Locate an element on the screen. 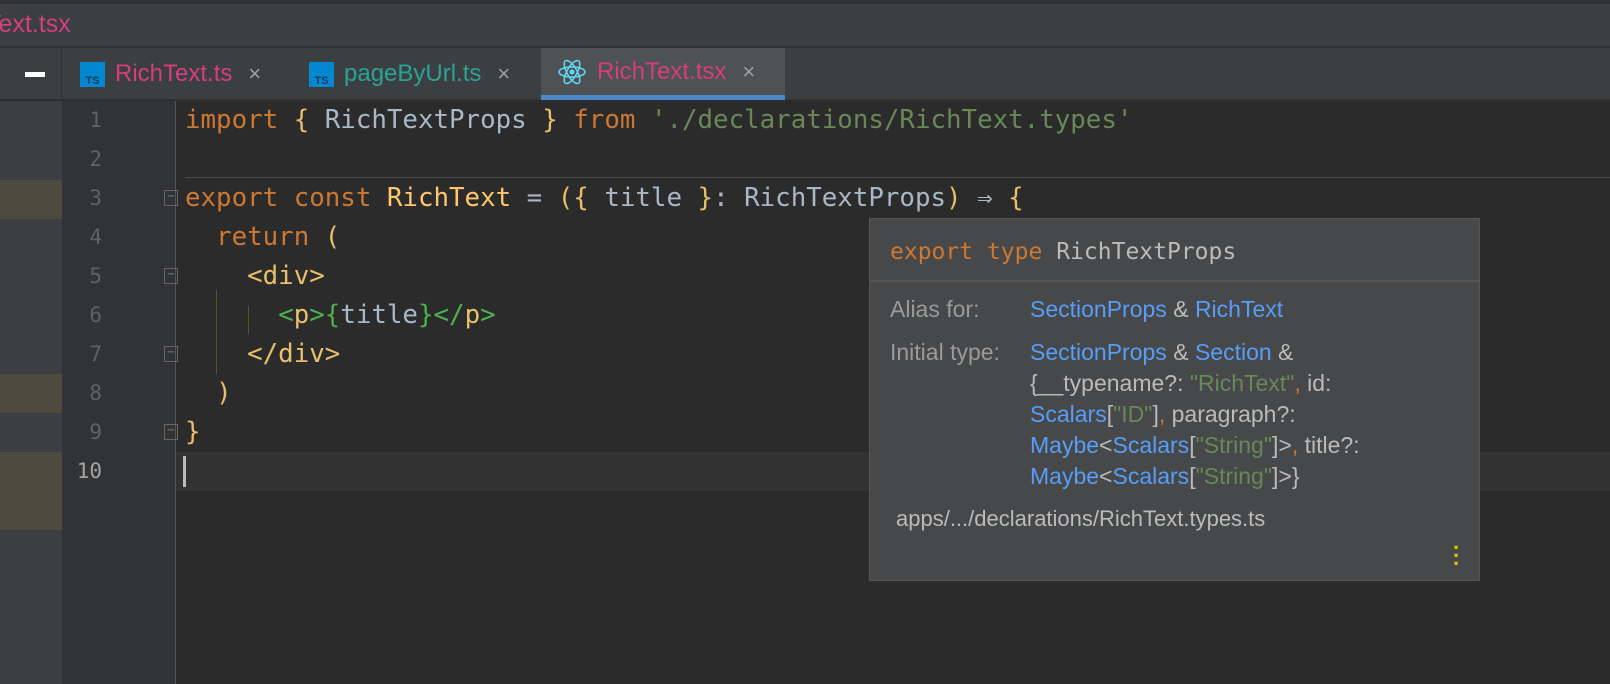 The image size is (1610, 684). code-line: <p>{title}</p> is located at coordinates (387, 315).